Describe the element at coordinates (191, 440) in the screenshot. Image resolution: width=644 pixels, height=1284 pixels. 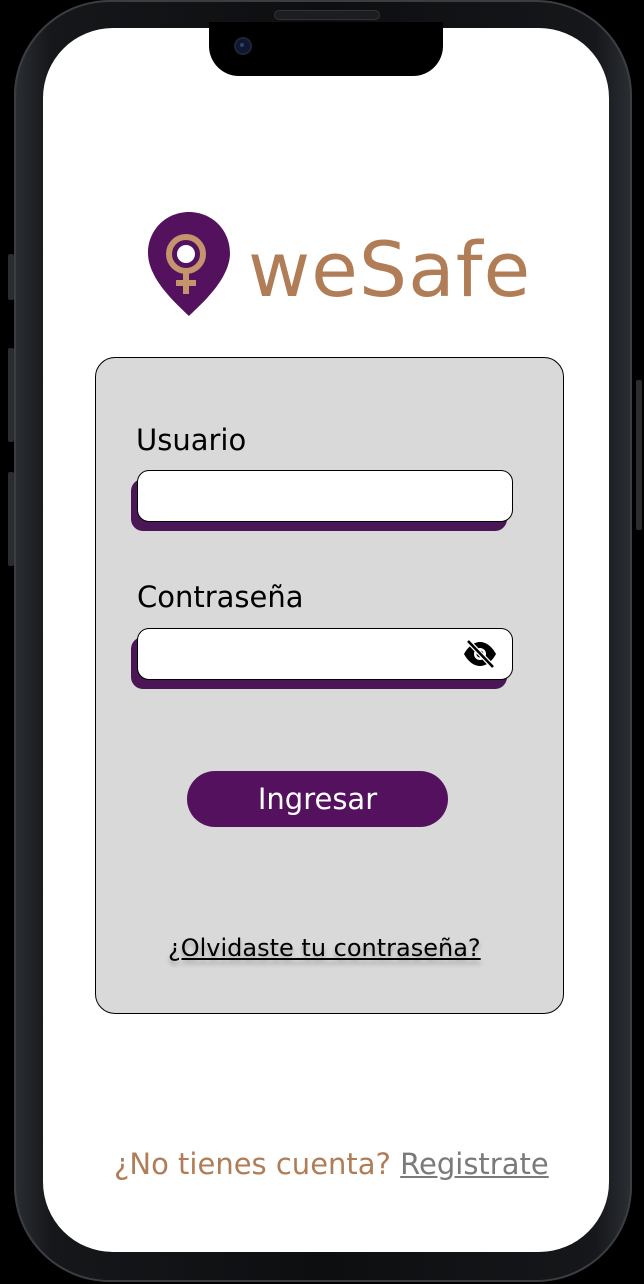
I see `user-label: Usuario` at that location.